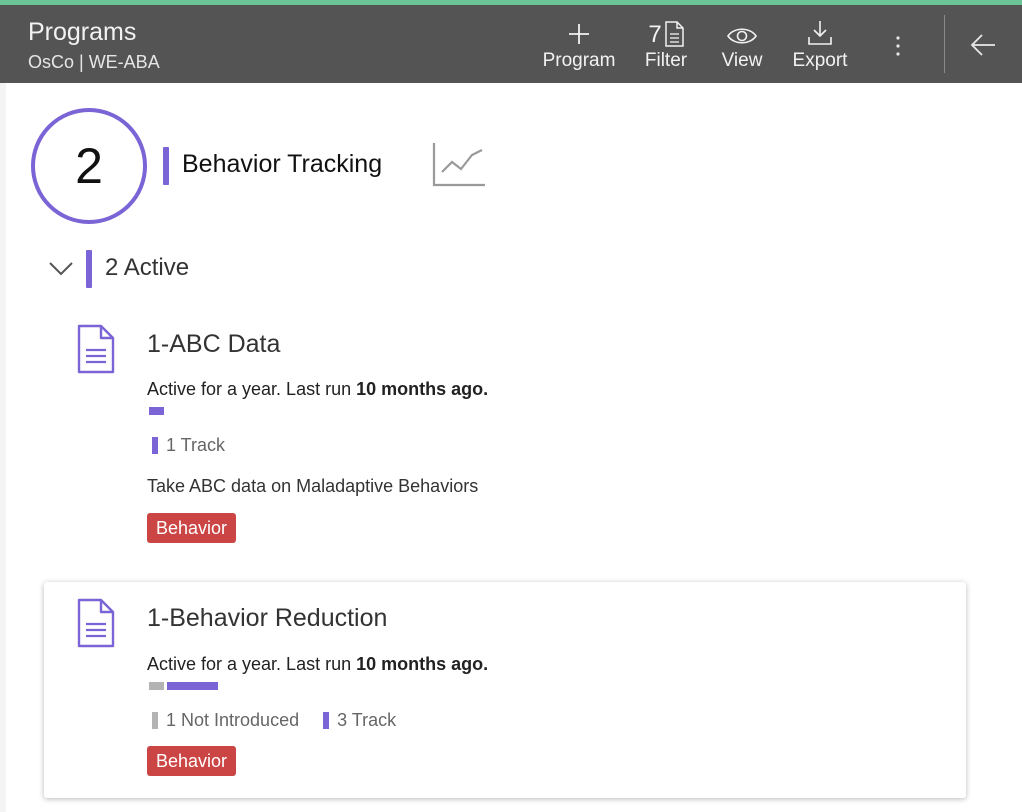 The height and width of the screenshot is (812, 1022). I want to click on program-name: 1-Behavior Reduction, so click(267, 618).